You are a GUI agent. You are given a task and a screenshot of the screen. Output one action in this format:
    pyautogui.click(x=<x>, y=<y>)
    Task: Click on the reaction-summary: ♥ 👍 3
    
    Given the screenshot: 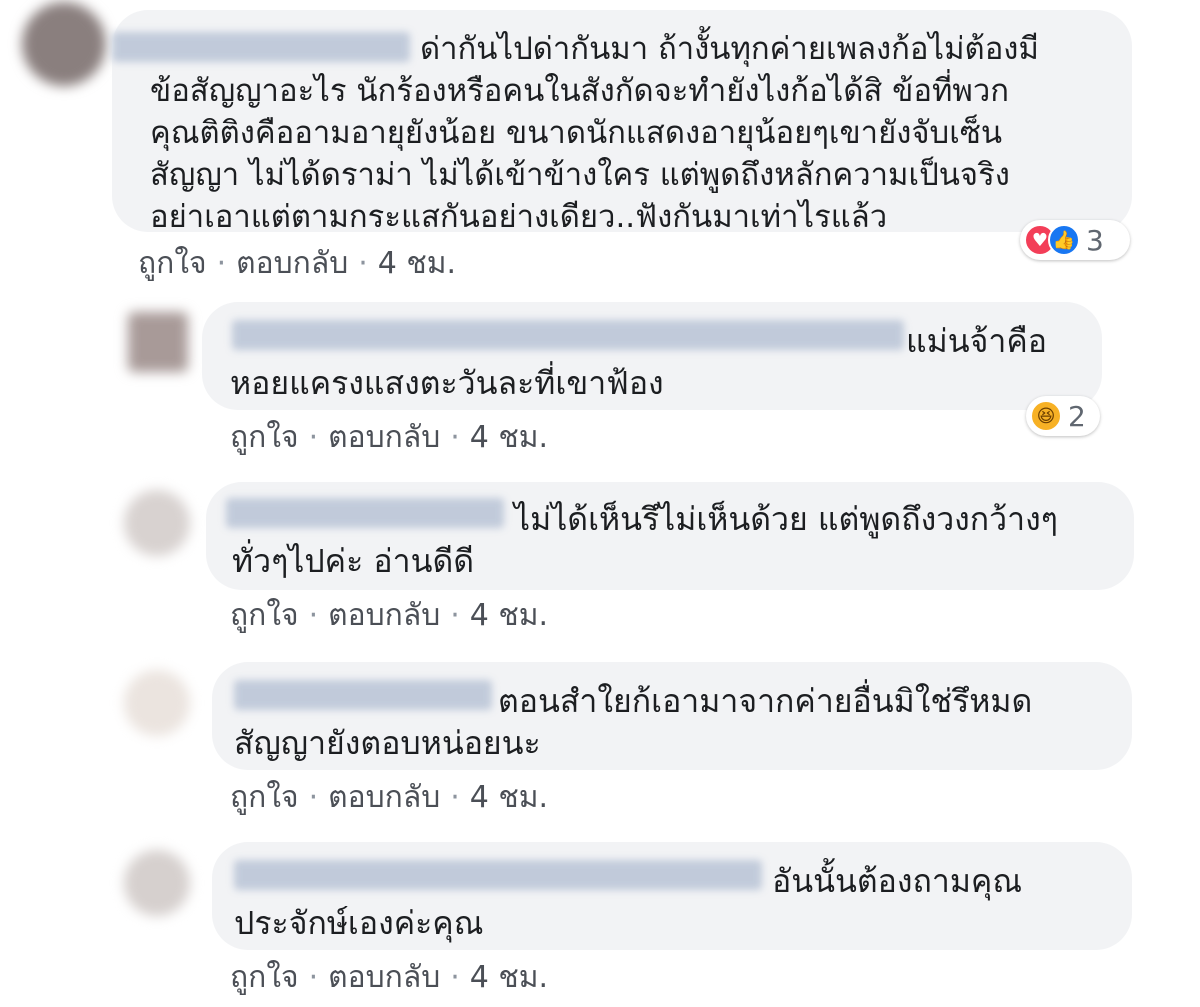 What is the action you would take?
    pyautogui.click(x=1075, y=240)
    